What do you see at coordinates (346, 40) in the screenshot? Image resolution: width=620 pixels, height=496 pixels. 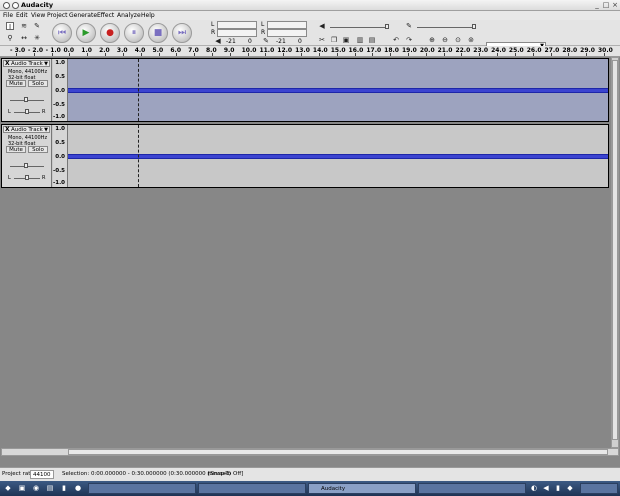 I see `paste-icon: ▣` at bounding box center [346, 40].